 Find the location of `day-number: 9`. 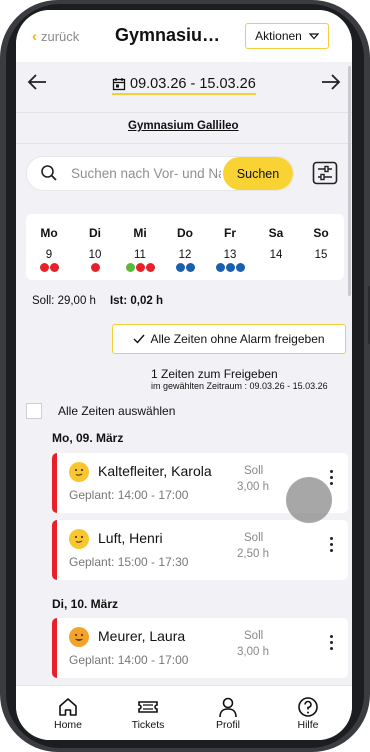

day-number: 9 is located at coordinates (49, 255).